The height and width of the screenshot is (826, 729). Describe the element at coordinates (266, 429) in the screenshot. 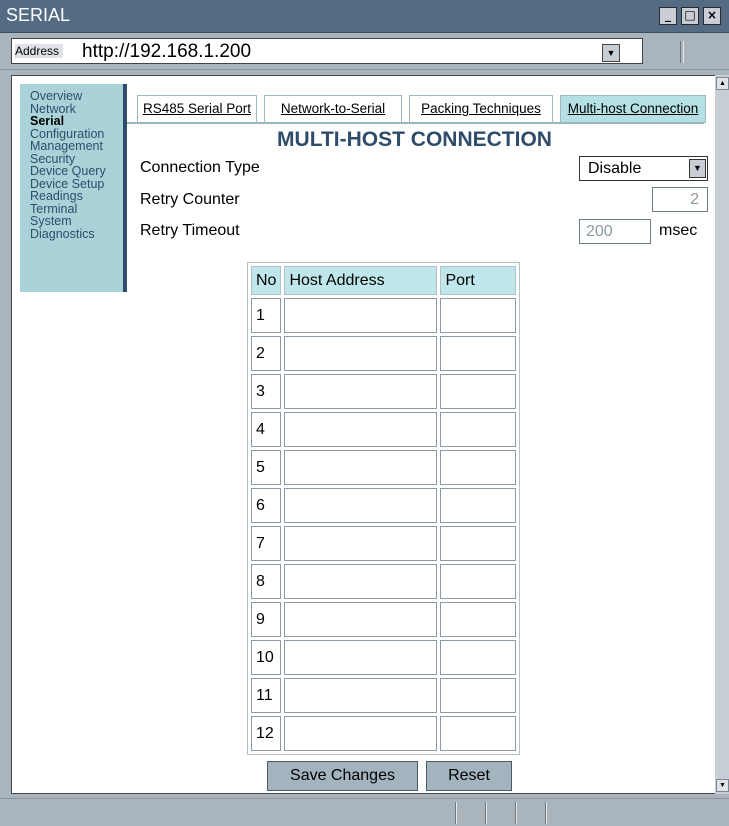

I see `row-number: 4` at that location.